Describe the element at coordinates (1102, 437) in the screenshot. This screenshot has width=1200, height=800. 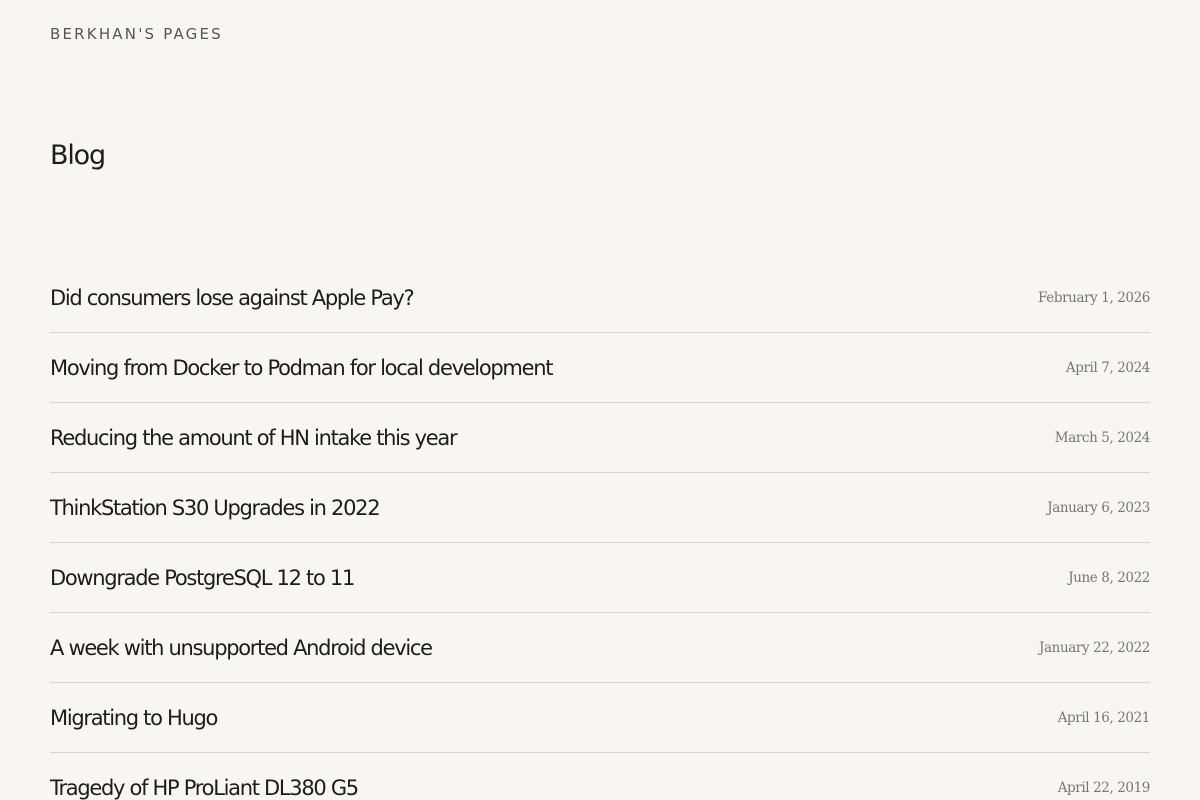
I see `post-date: March 5, 2024` at that location.